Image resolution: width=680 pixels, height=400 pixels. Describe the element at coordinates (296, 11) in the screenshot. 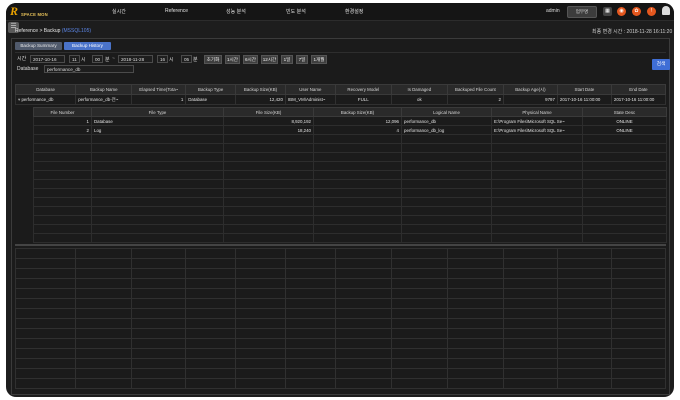

I see `nav-frequency: 빈도 분석` at that location.